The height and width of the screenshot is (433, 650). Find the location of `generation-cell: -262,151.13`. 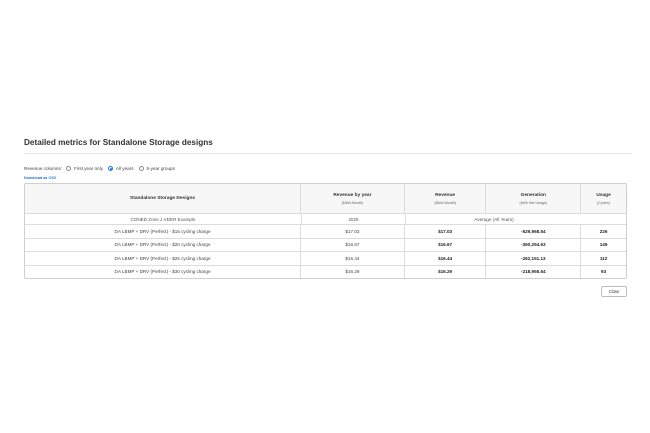

generation-cell: -262,151.13 is located at coordinates (532, 258).